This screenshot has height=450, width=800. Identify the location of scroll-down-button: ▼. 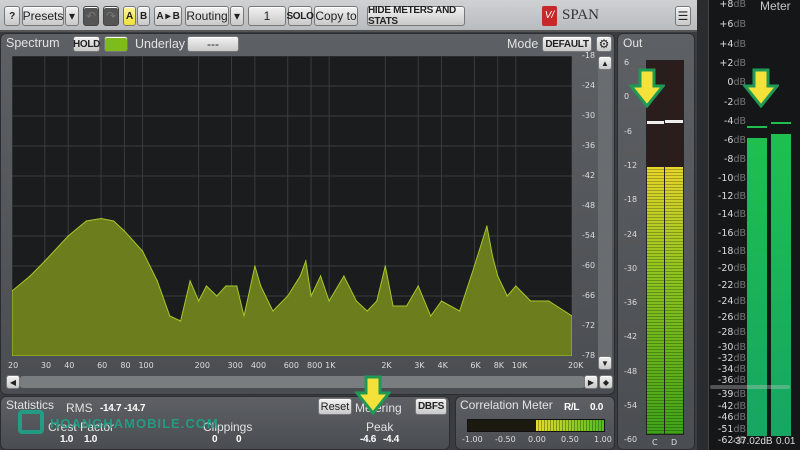
(605, 363).